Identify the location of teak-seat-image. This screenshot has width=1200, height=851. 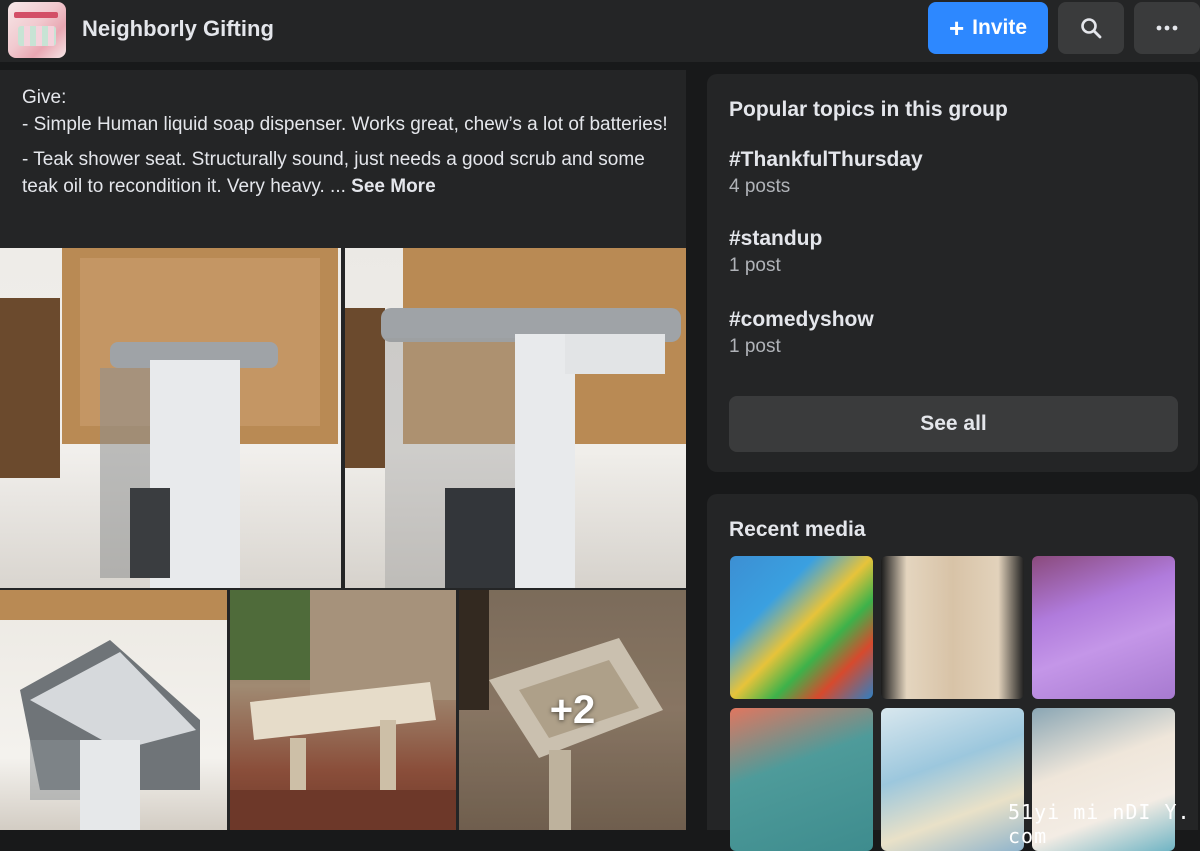
(343, 710).